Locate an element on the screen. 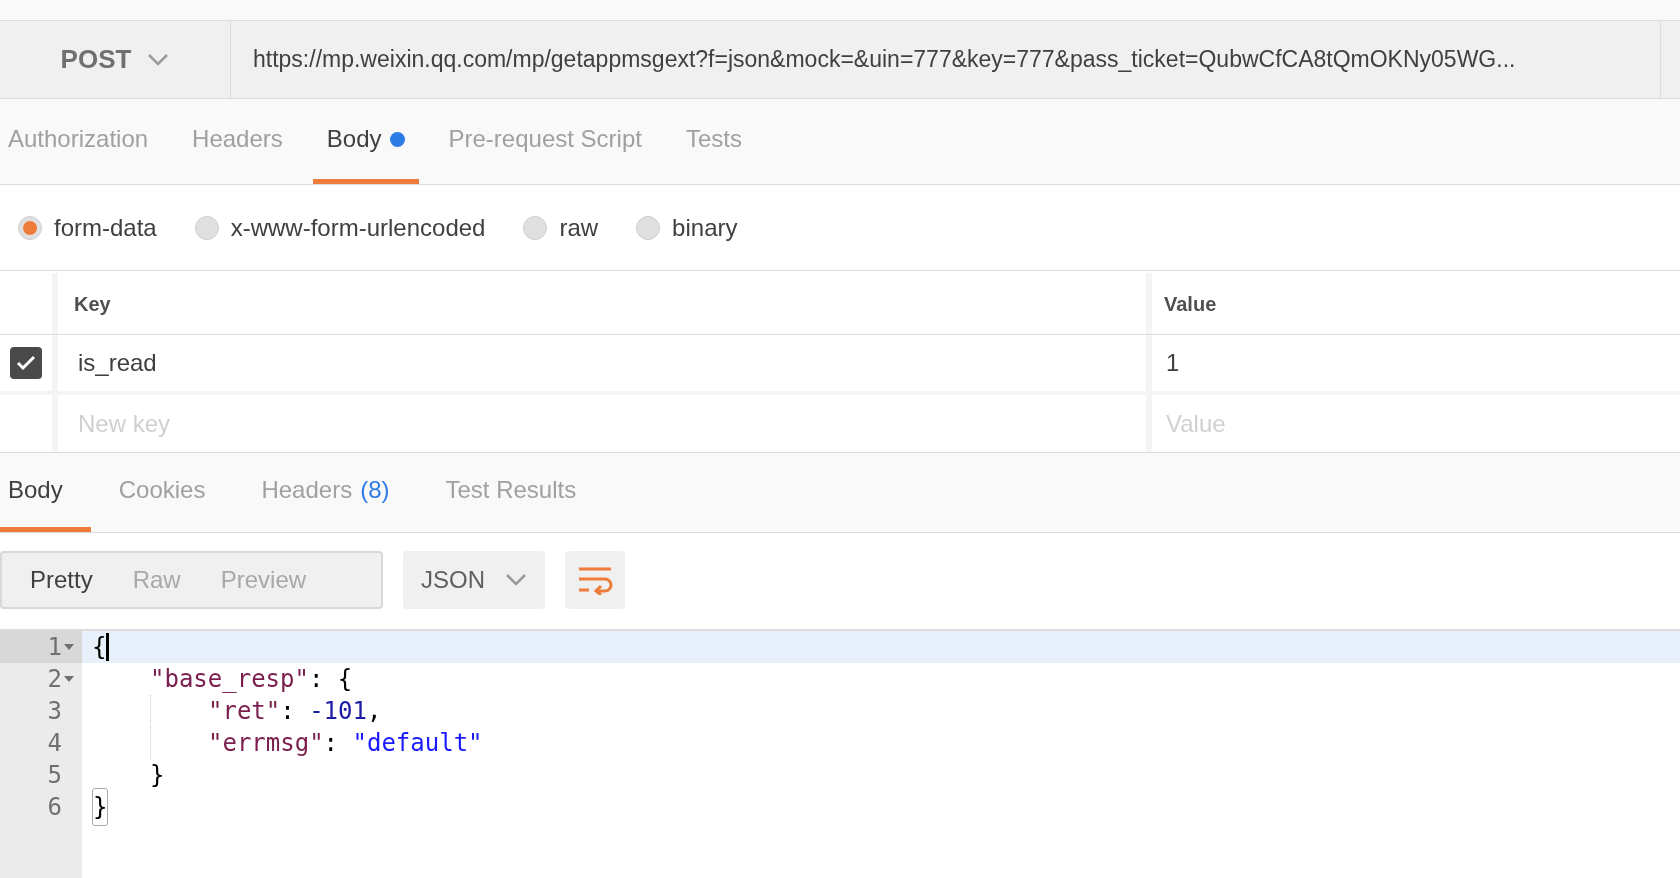  code-token: , is located at coordinates (374, 711).